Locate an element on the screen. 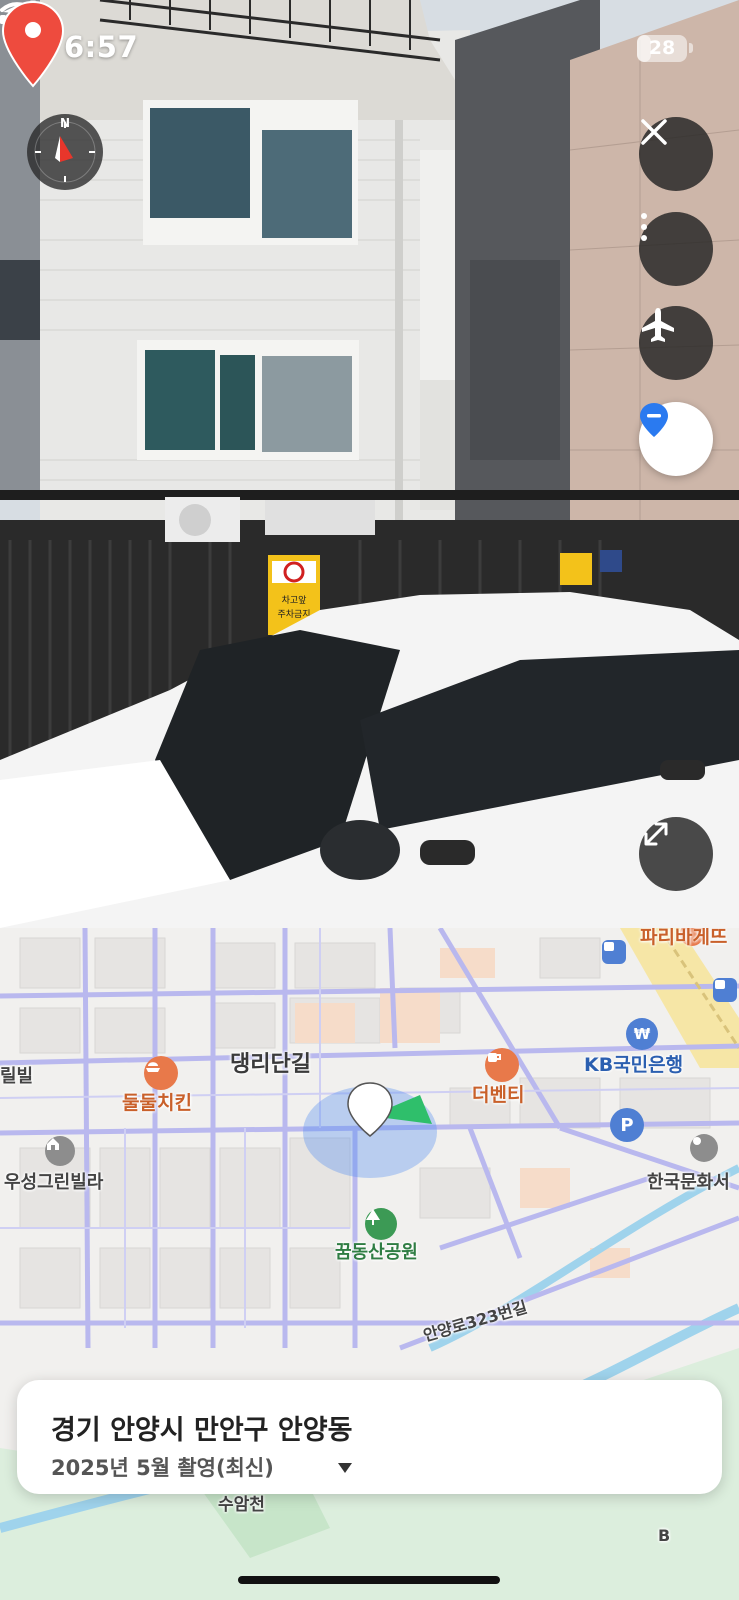 This screenshot has height=1600, width=739. battery-percent: 28 is located at coordinates (662, 48).